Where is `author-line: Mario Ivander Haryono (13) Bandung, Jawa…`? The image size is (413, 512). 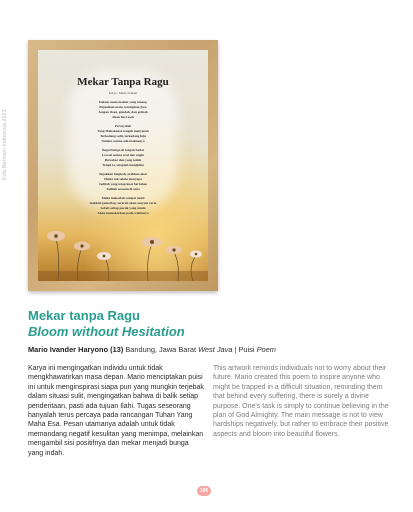
author-line: Mario Ivander Haryono (13) Bandung, Jawa… is located at coordinates (152, 349).